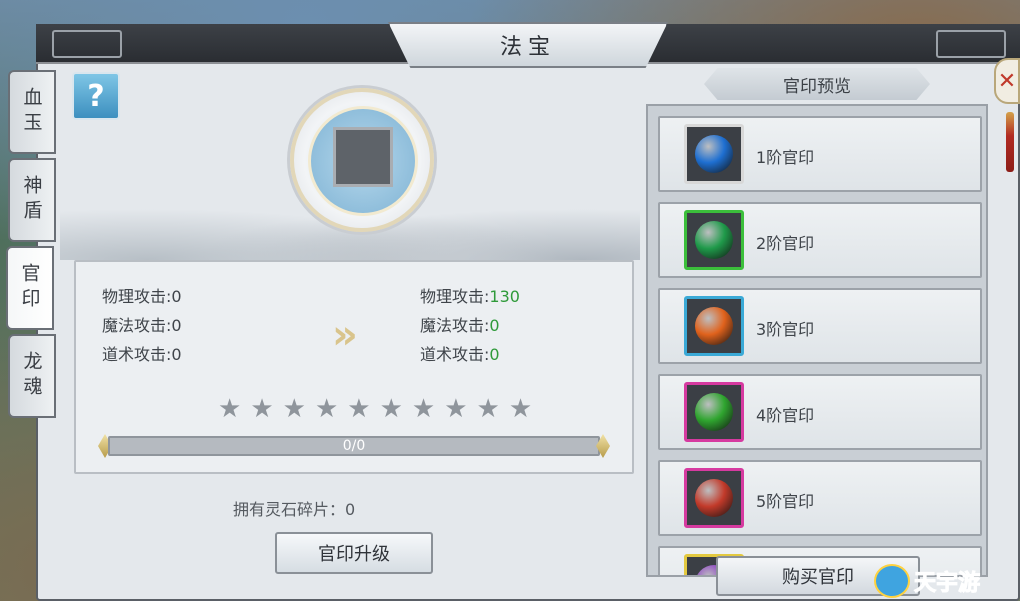 This screenshot has width=1020, height=601. What do you see at coordinates (527, 47) in the screenshot?
I see `window-title: 法宝` at bounding box center [527, 47].